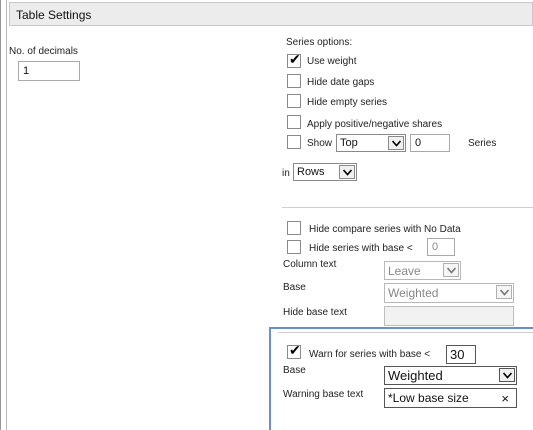 The width and height of the screenshot is (533, 430). I want to click on use-weight-label: Use weight, so click(332, 61).